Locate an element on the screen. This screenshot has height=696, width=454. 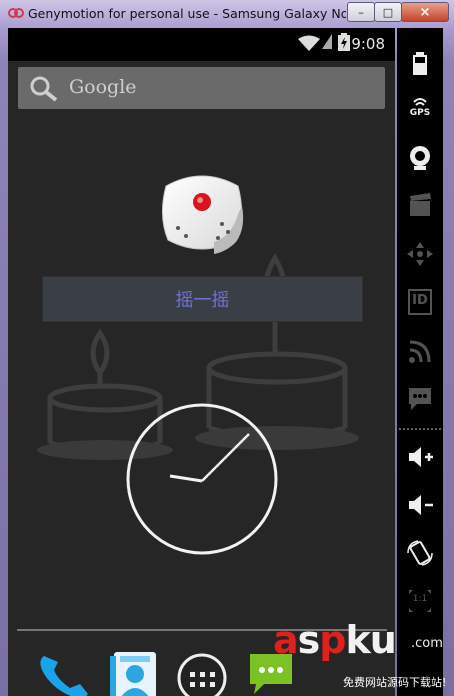
volume-up-icon is located at coordinates (420, 457).